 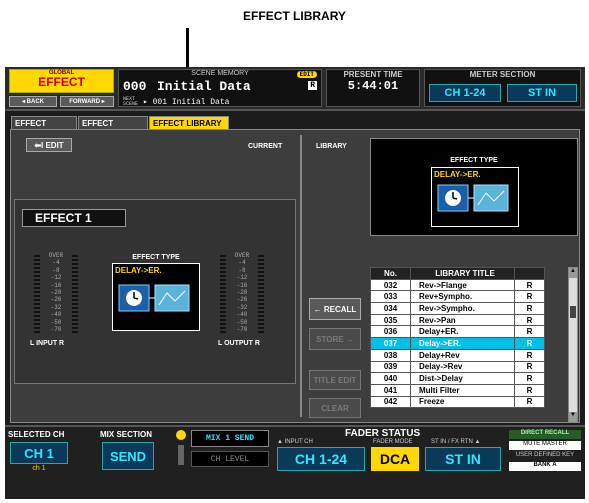 What do you see at coordinates (135, 86) in the screenshot?
I see `scene-number: 000` at bounding box center [135, 86].